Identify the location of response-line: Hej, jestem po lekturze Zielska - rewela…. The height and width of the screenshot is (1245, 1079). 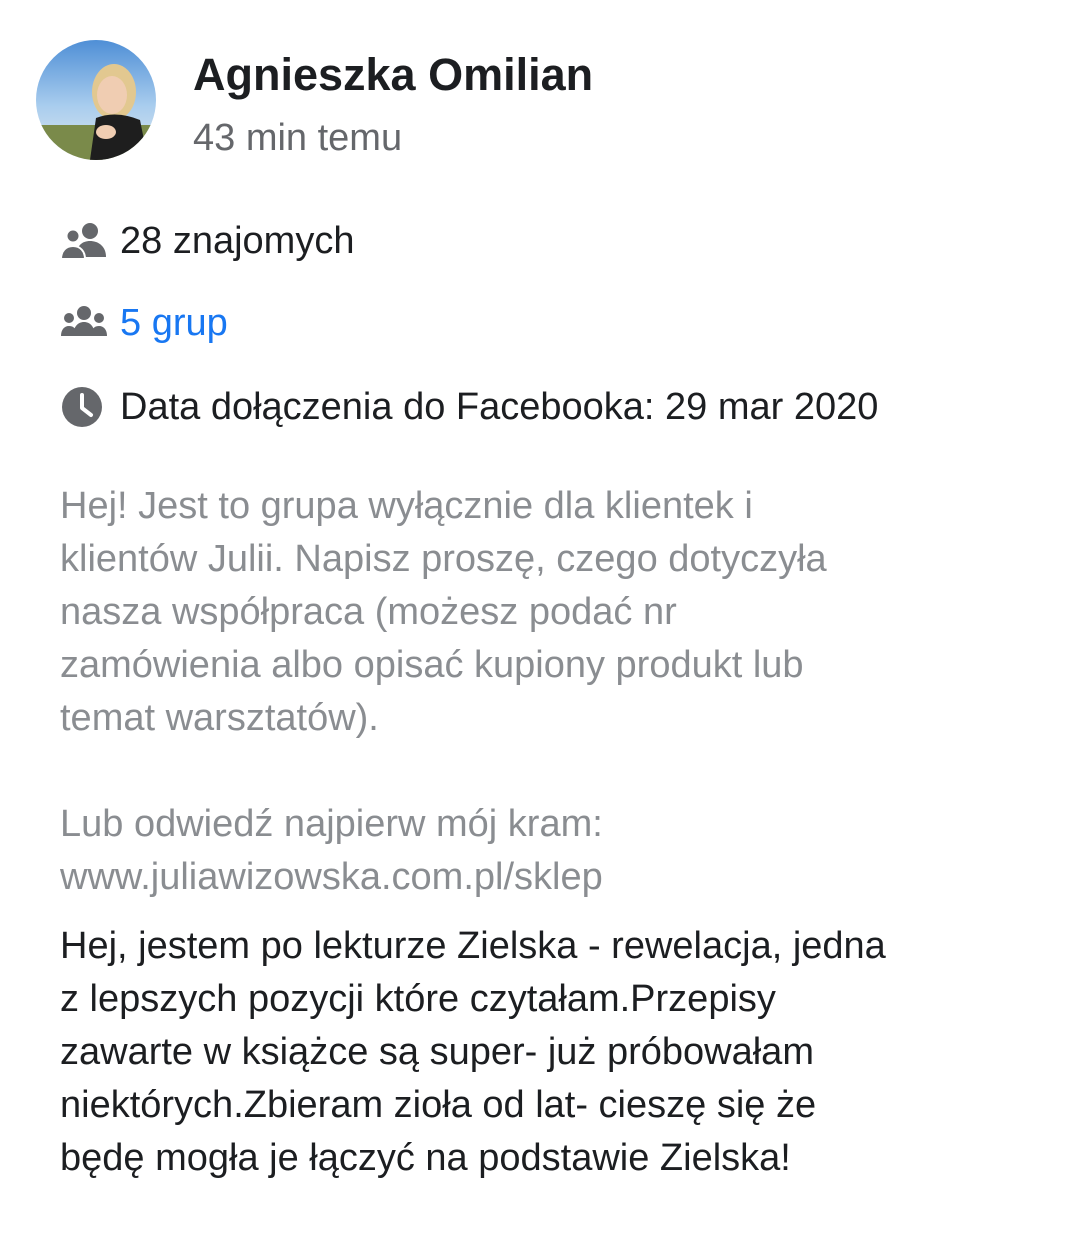
(473, 946).